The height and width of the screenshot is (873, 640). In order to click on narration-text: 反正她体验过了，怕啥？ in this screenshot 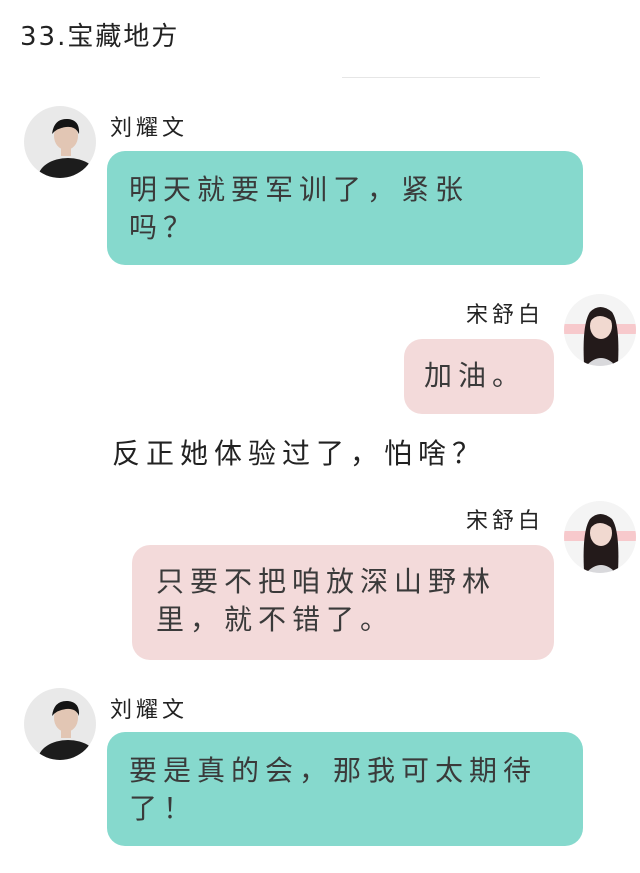, I will do `click(299, 453)`.